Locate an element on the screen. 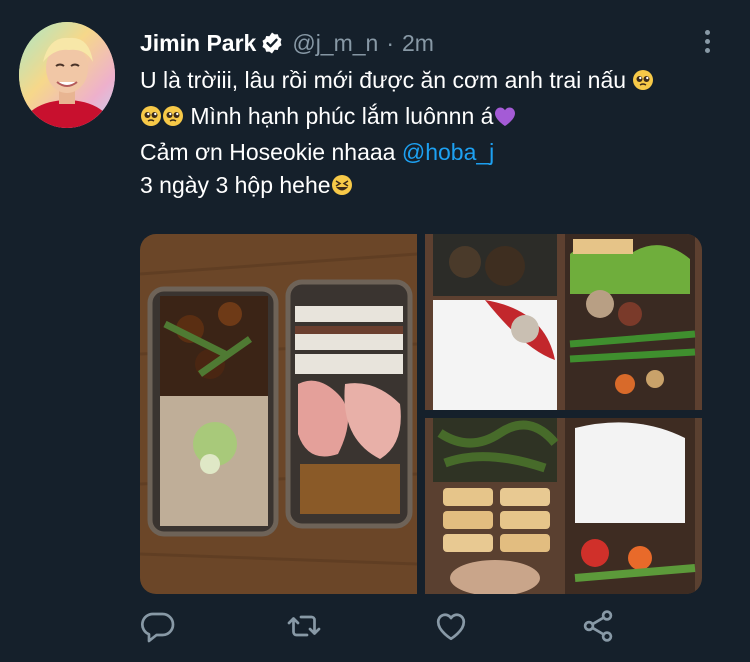  timestamp: 2m is located at coordinates (418, 43).